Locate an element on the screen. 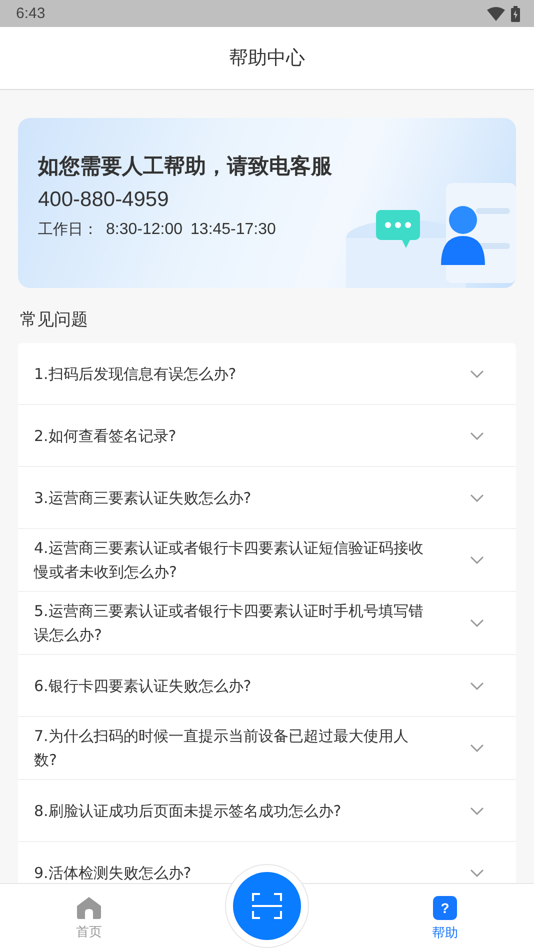 The width and height of the screenshot is (534, 950). faq-item: 1.扫码后发现信息有误怎么办? is located at coordinates (267, 374).